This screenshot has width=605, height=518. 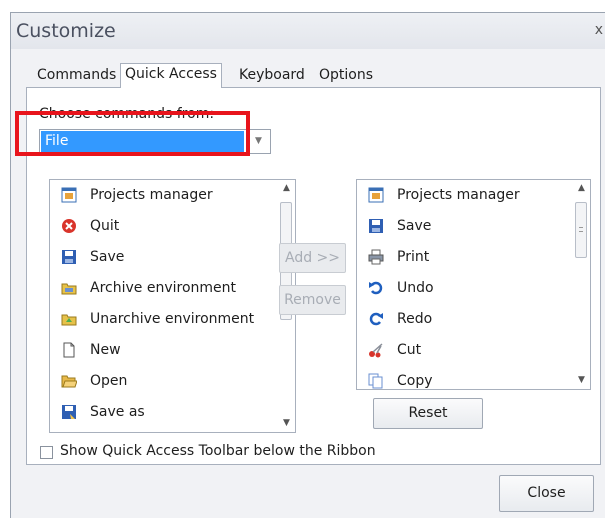 What do you see at coordinates (599, 30) in the screenshot?
I see `close-window-icon: x` at bounding box center [599, 30].